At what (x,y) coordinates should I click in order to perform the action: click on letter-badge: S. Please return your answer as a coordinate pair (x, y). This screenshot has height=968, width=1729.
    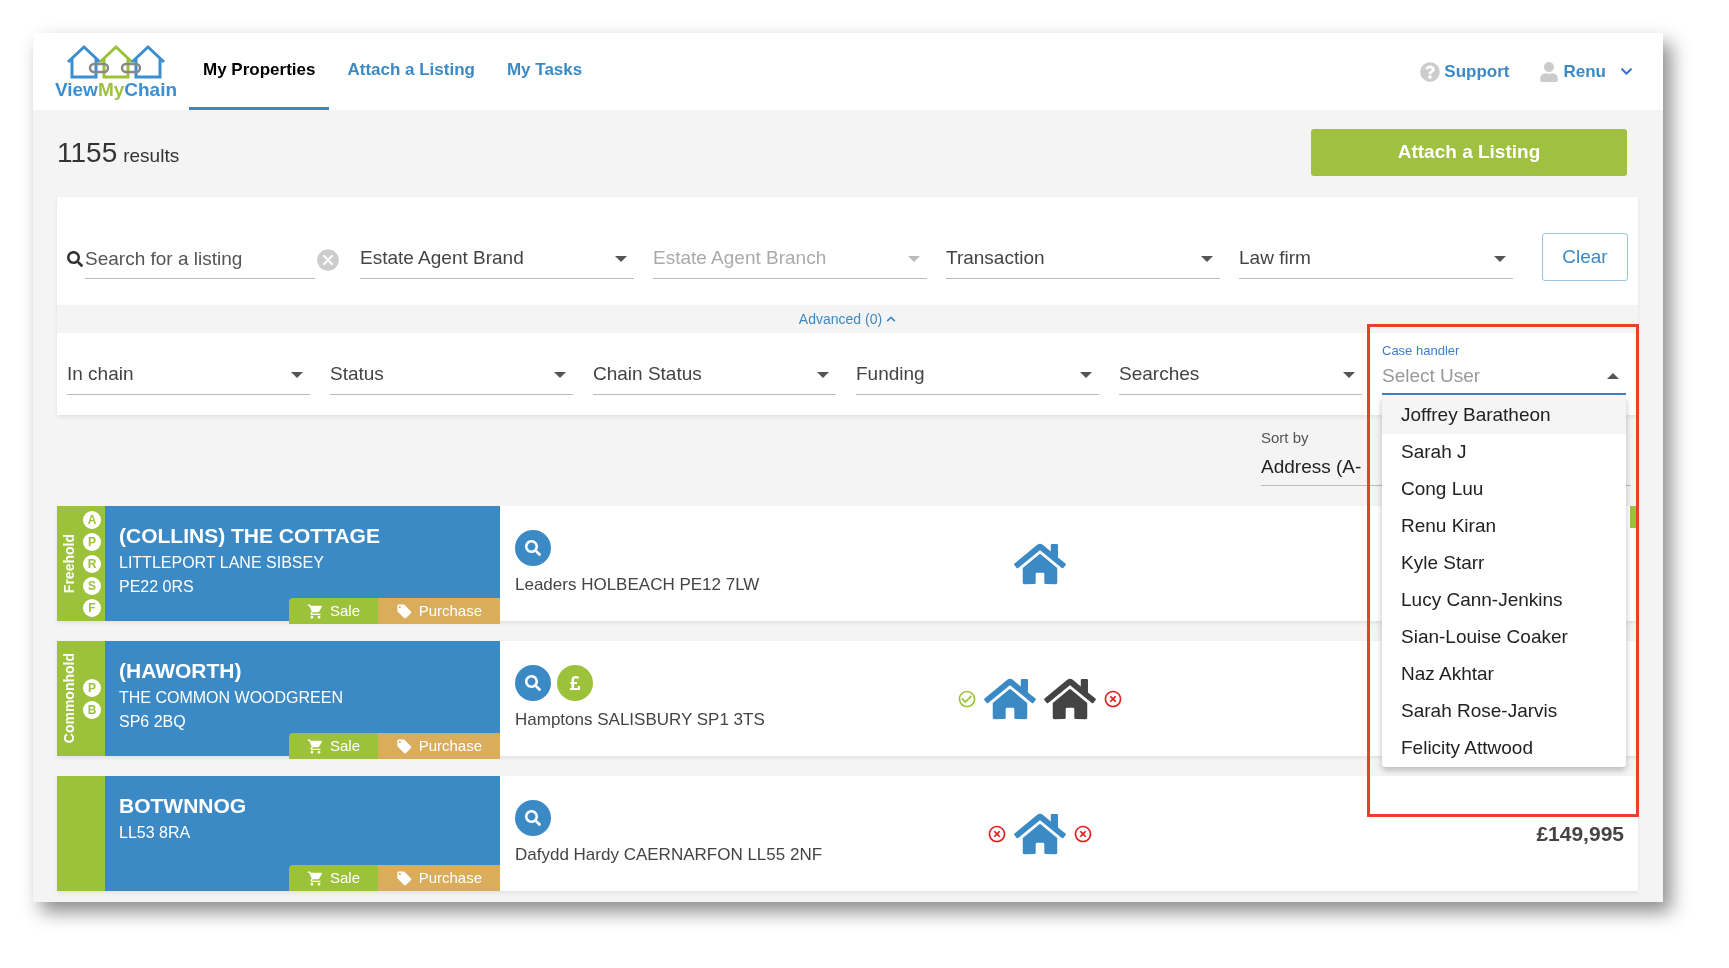
    Looking at the image, I should click on (92, 585).